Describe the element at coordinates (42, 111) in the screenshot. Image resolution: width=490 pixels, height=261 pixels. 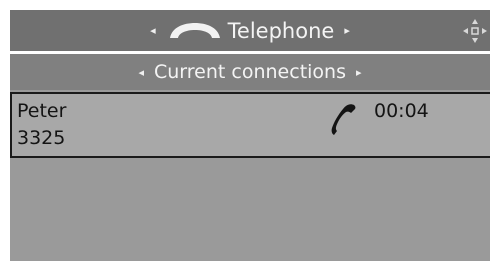
I see `caller-name: Peter` at that location.